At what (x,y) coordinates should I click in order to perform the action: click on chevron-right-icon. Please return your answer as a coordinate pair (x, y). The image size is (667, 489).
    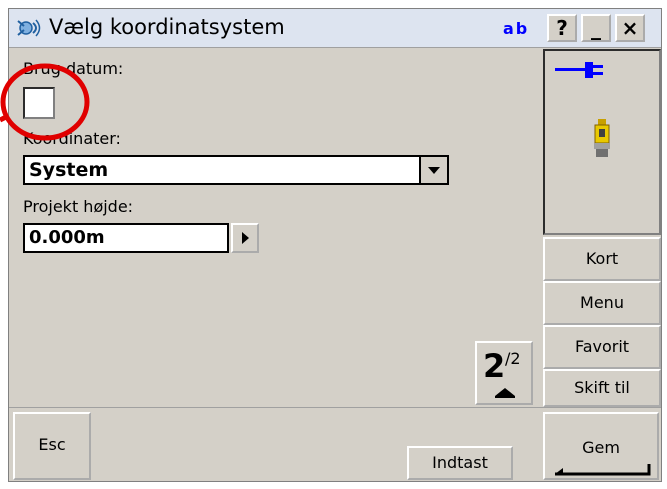
    Looking at the image, I should click on (245, 238).